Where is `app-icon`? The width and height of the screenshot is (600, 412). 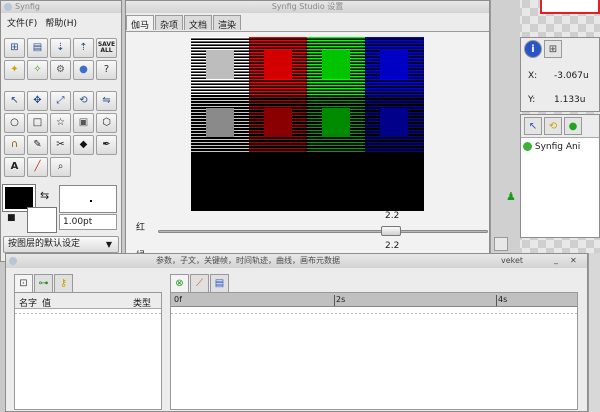
app-icon is located at coordinates (8, 7).